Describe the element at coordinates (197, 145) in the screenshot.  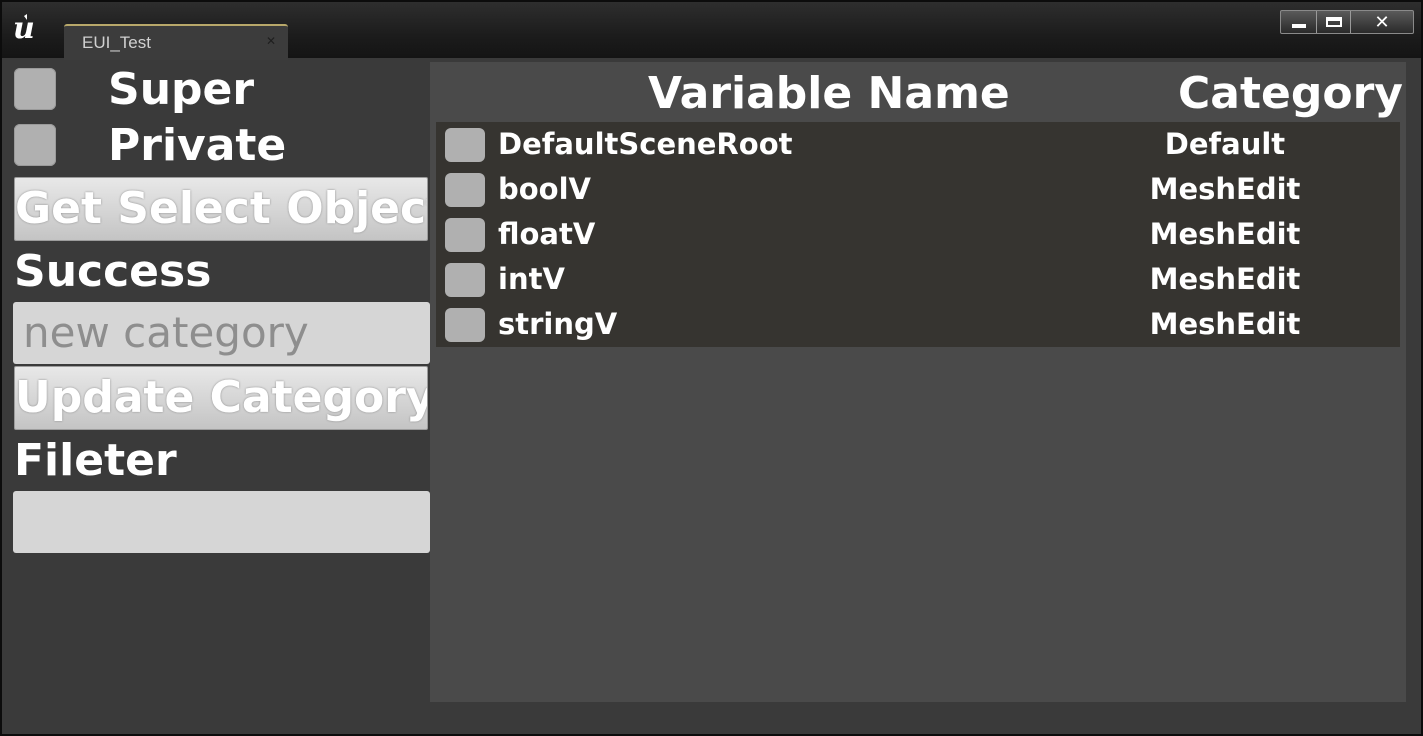
I see `private-label: Private` at that location.